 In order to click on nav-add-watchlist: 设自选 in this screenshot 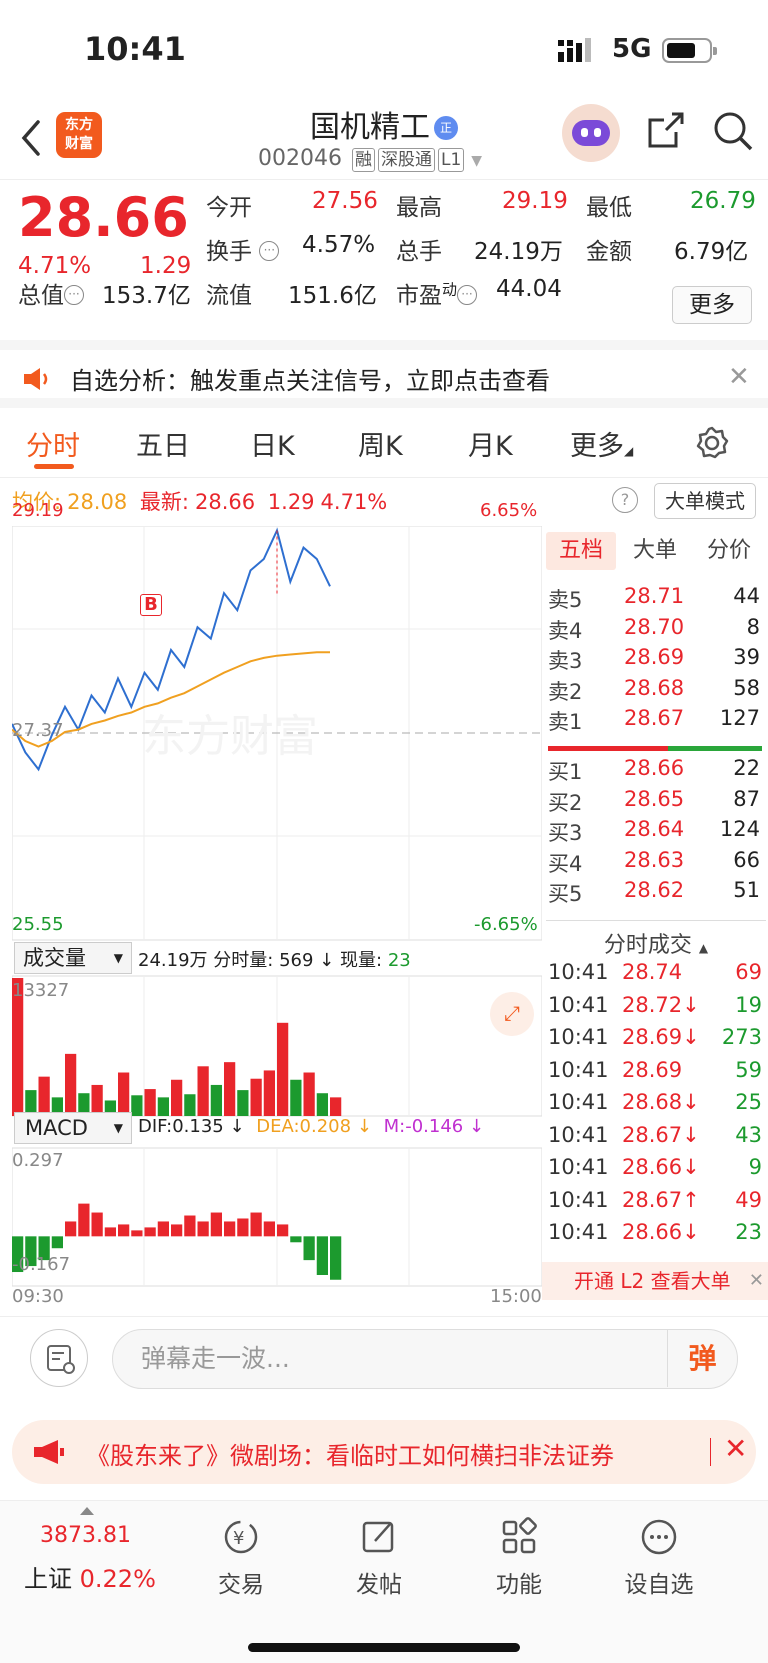, I will do `click(659, 1558)`.